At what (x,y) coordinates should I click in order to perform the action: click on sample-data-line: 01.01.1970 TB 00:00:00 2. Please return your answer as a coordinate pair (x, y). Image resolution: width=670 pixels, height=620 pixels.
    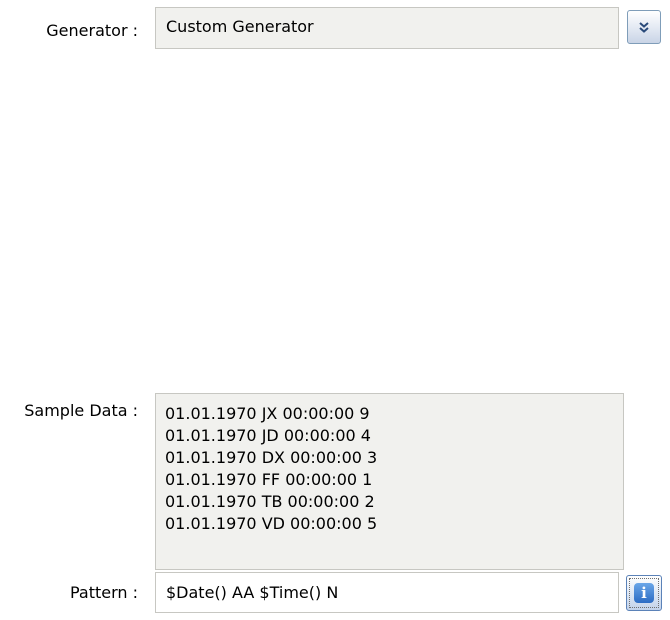
    Looking at the image, I should click on (270, 501).